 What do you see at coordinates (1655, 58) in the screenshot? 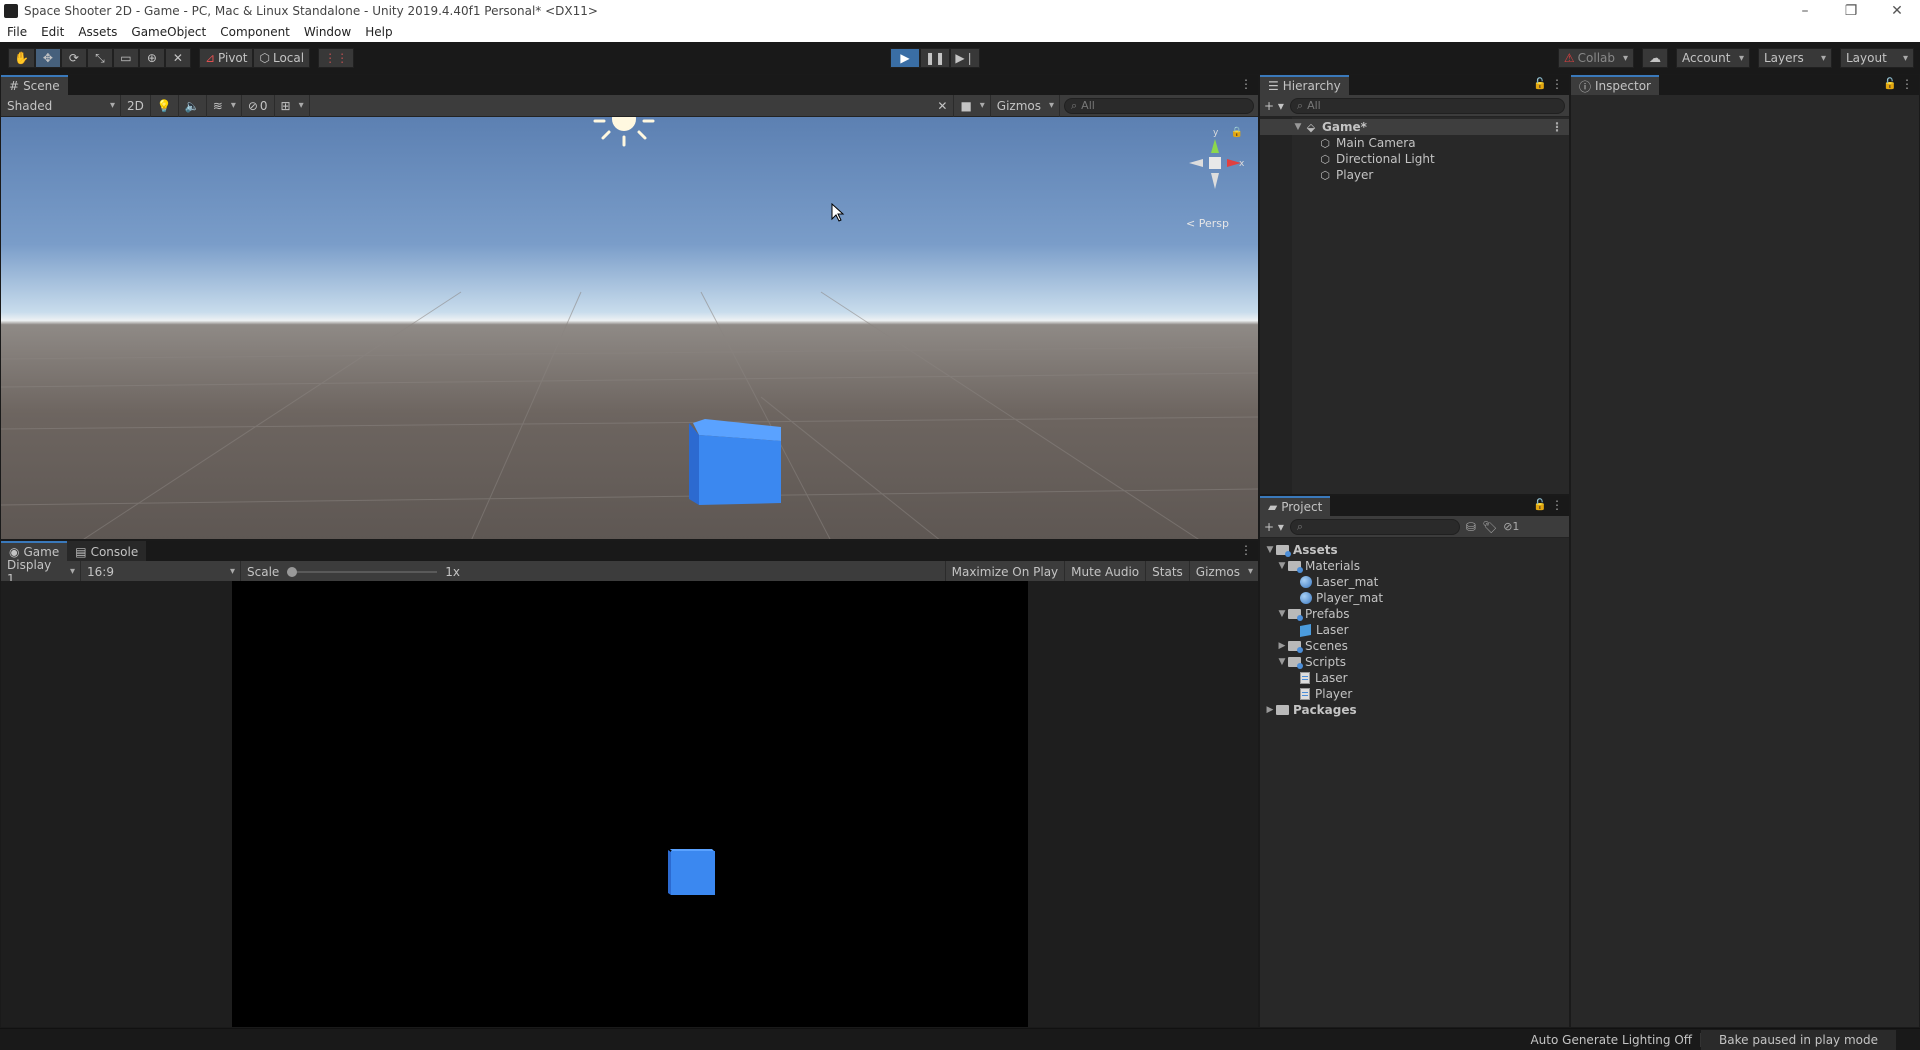
I see `cloud-icon: ☁` at bounding box center [1655, 58].